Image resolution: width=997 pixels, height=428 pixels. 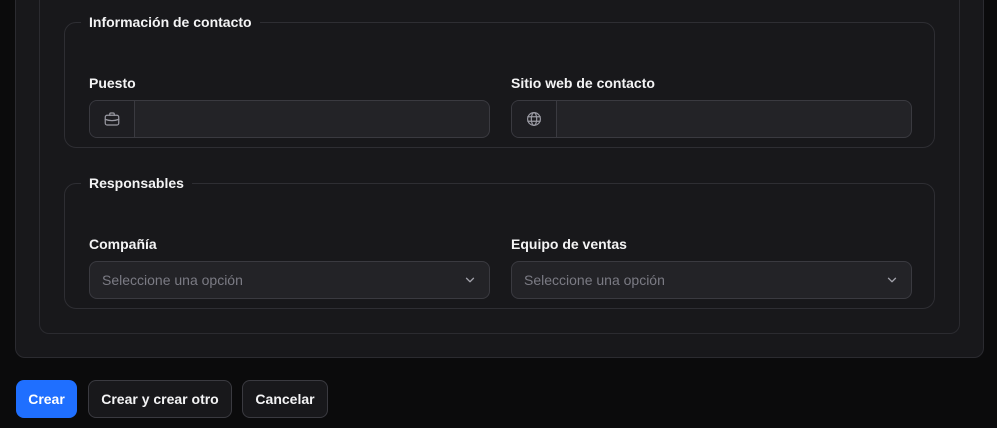 What do you see at coordinates (172, 280) in the screenshot?
I see `company-select-placeholder: Seleccione una opción` at bounding box center [172, 280].